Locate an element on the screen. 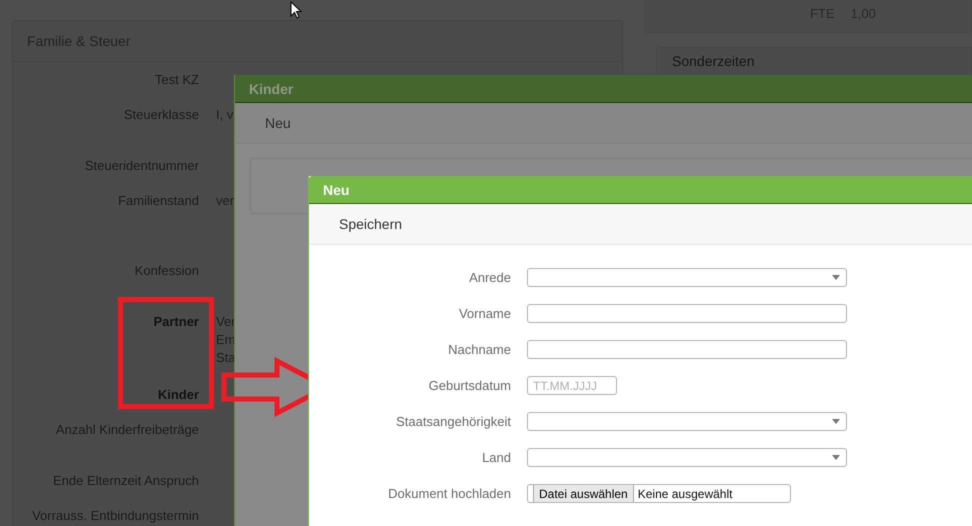 This screenshot has width=972, height=526. field-label: Vorname is located at coordinates (484, 313).